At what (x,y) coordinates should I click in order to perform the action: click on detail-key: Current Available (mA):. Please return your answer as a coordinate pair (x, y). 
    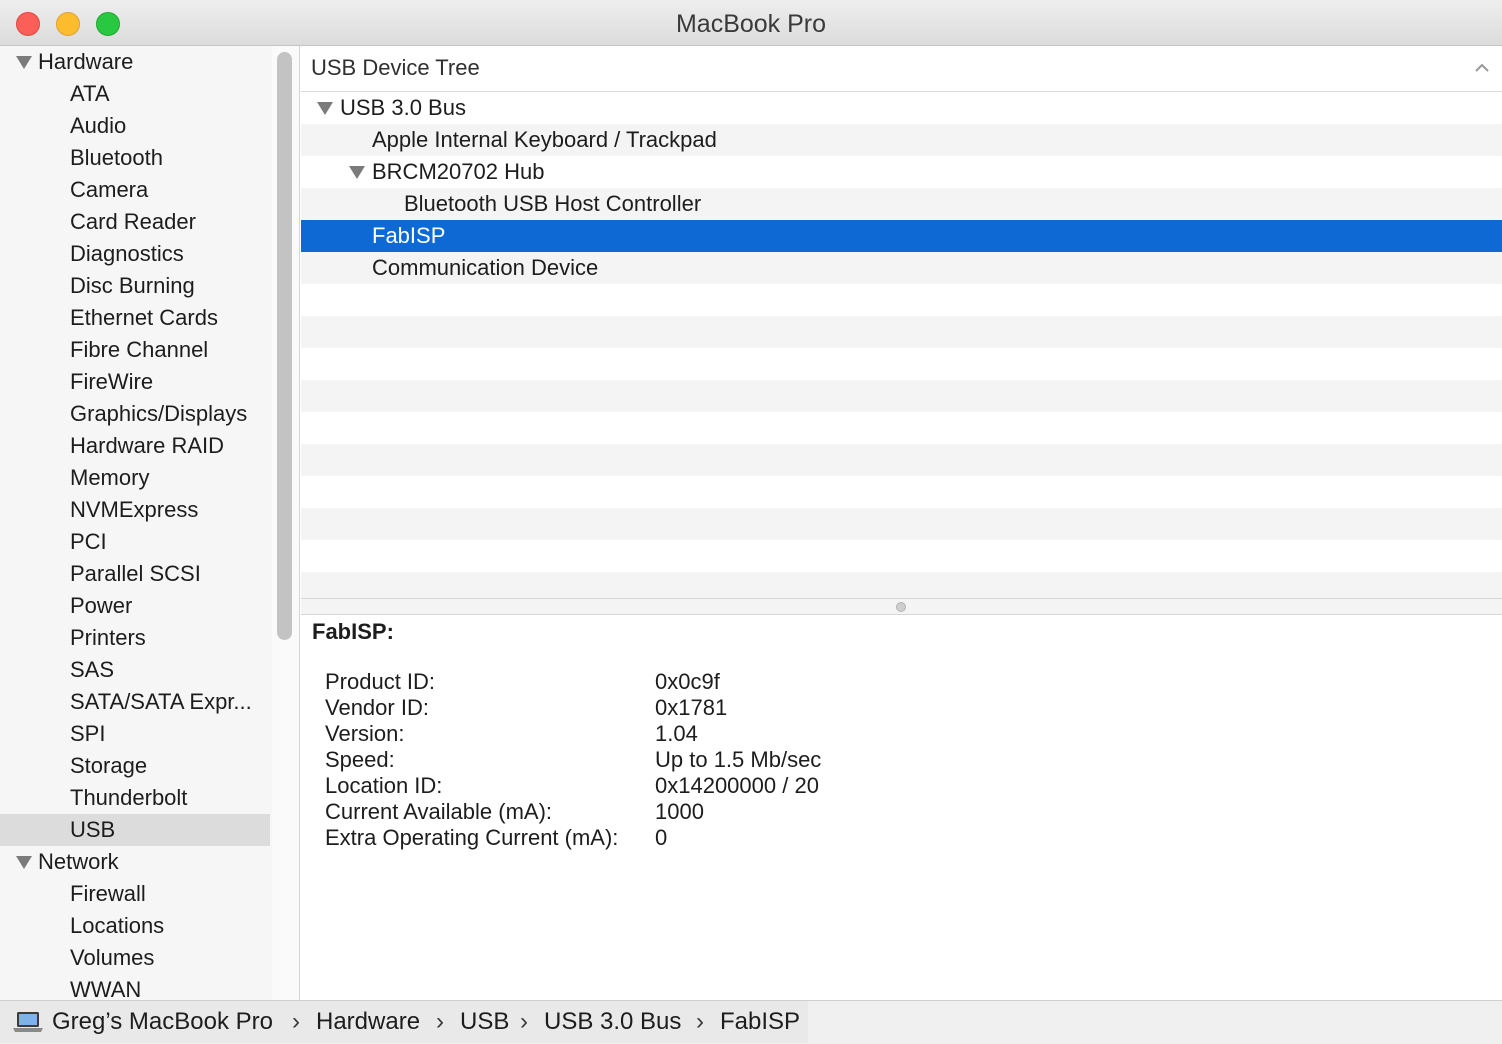
    Looking at the image, I should click on (439, 811).